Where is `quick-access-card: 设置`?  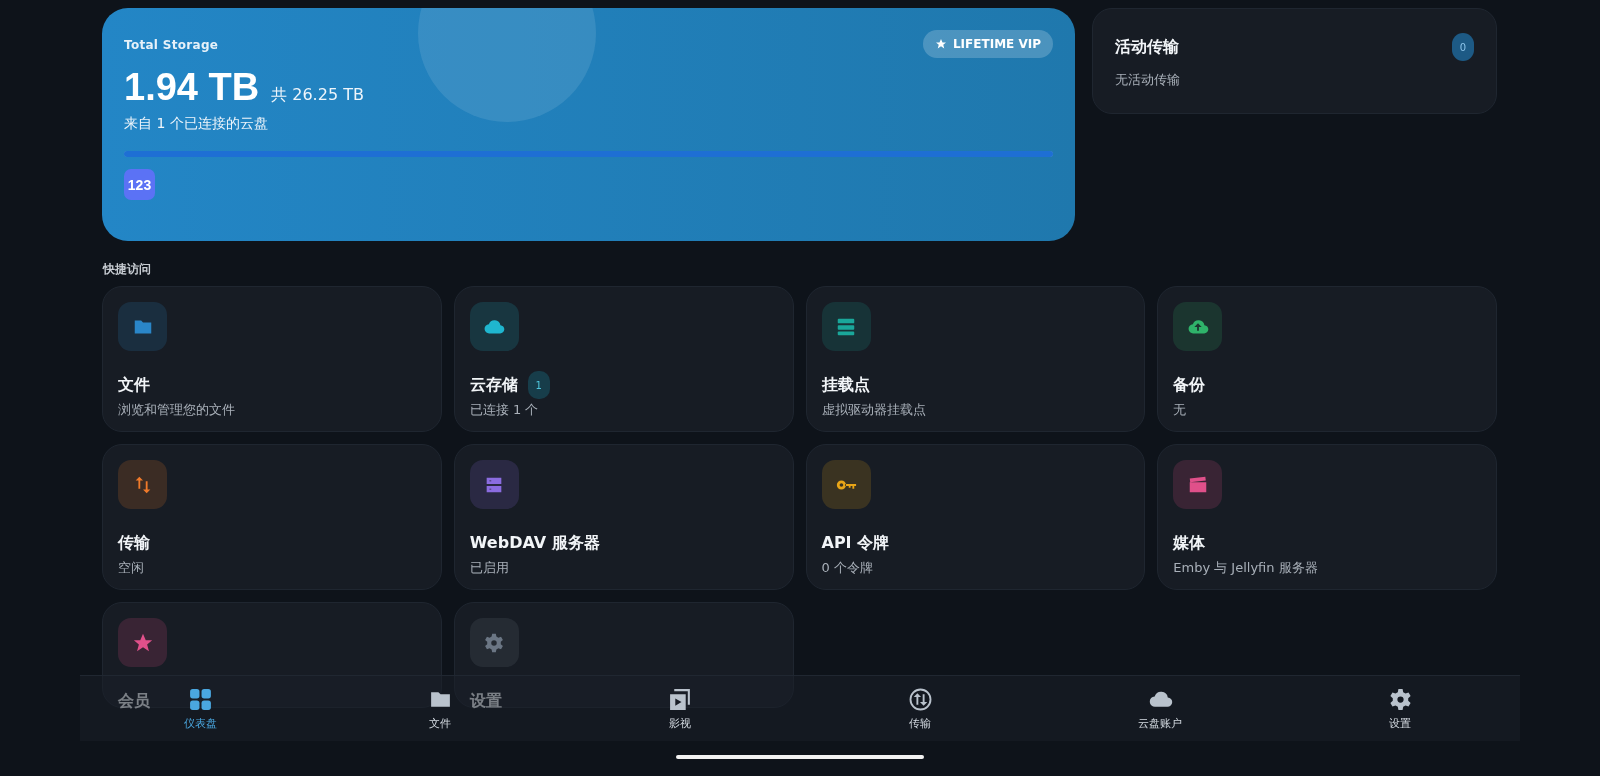 quick-access-card: 设置 is located at coordinates (623, 655).